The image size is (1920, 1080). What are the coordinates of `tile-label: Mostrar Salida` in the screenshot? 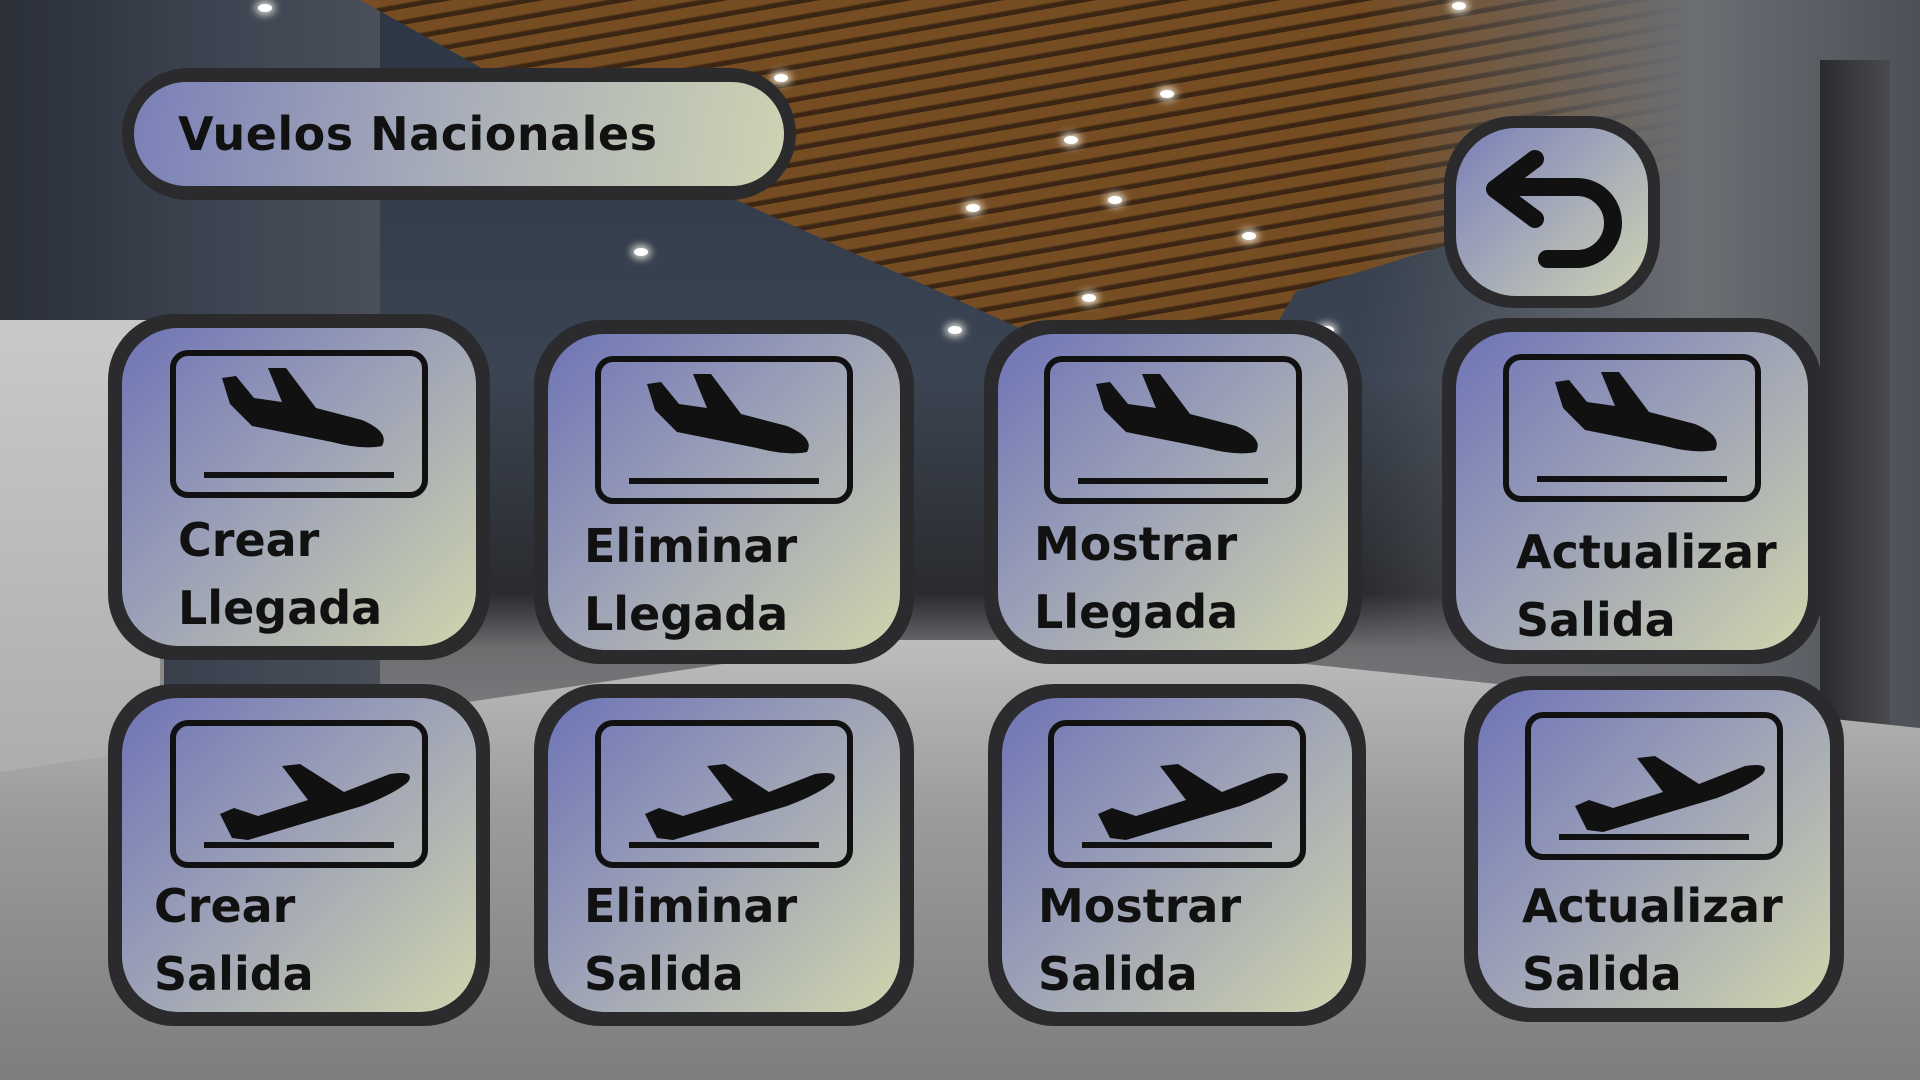 It's located at (1139, 940).